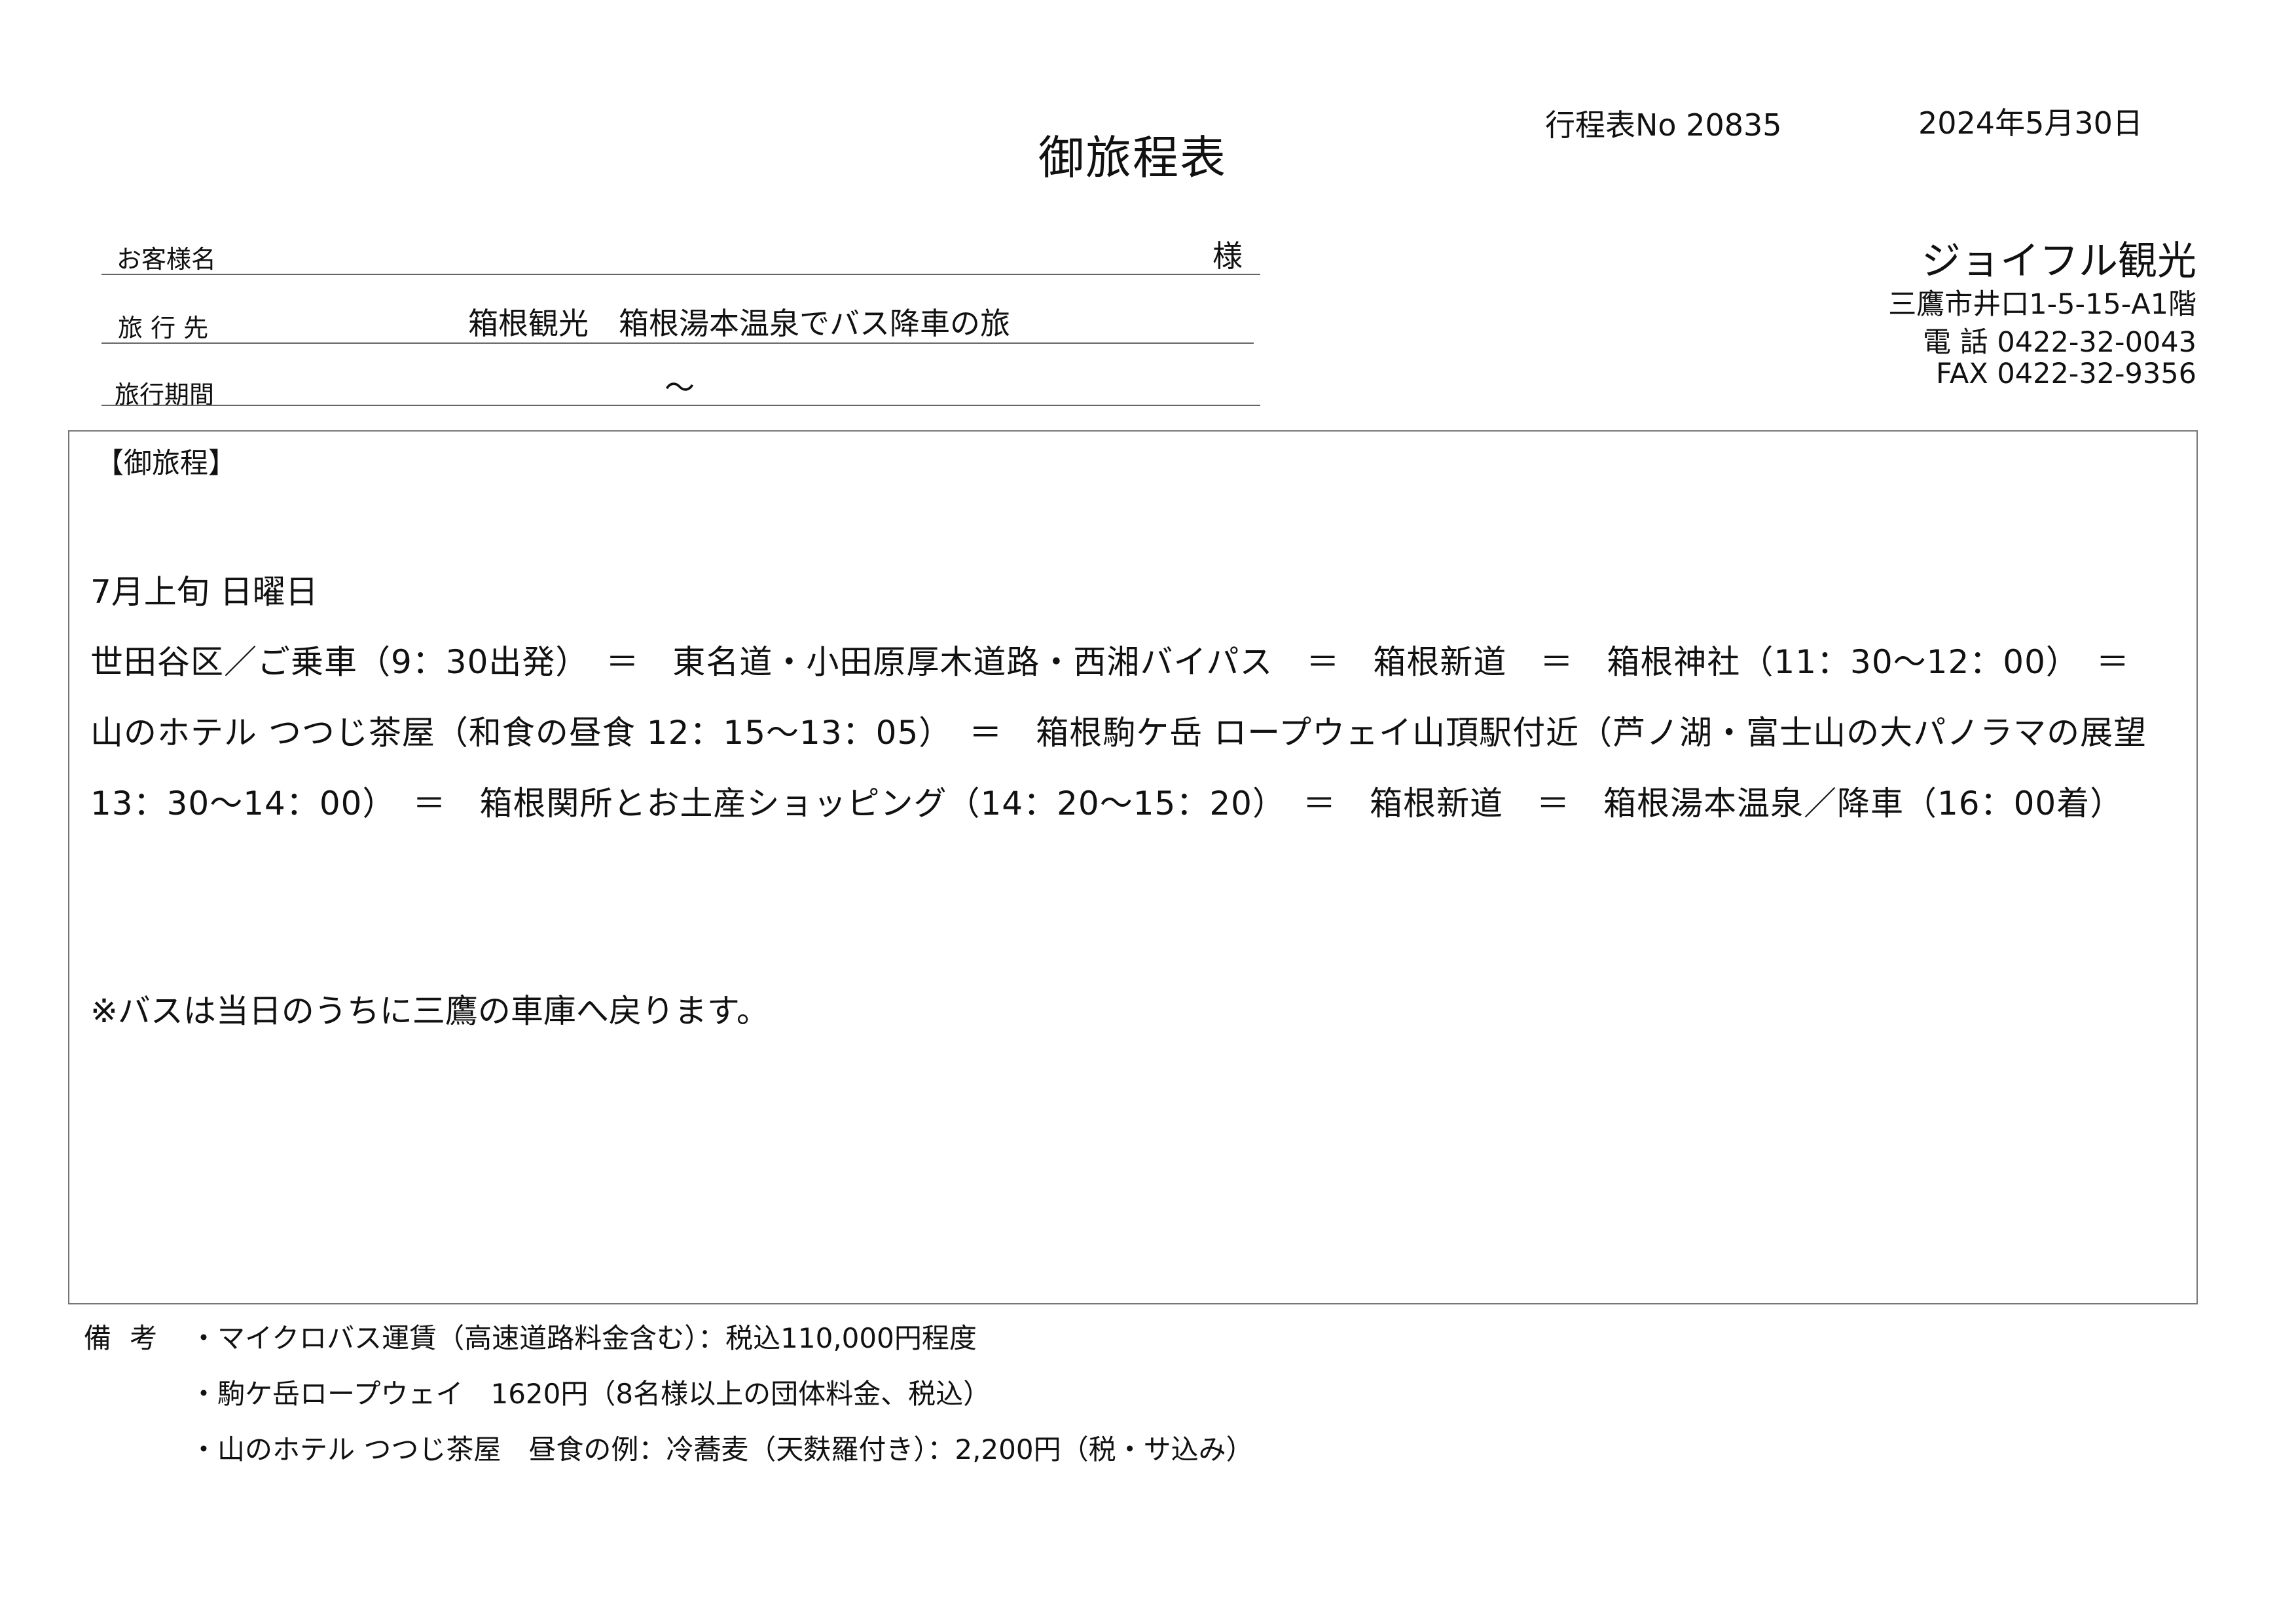 This screenshot has height=1624, width=2296. I want to click on customer-name-label: お客様名, so click(167, 259).